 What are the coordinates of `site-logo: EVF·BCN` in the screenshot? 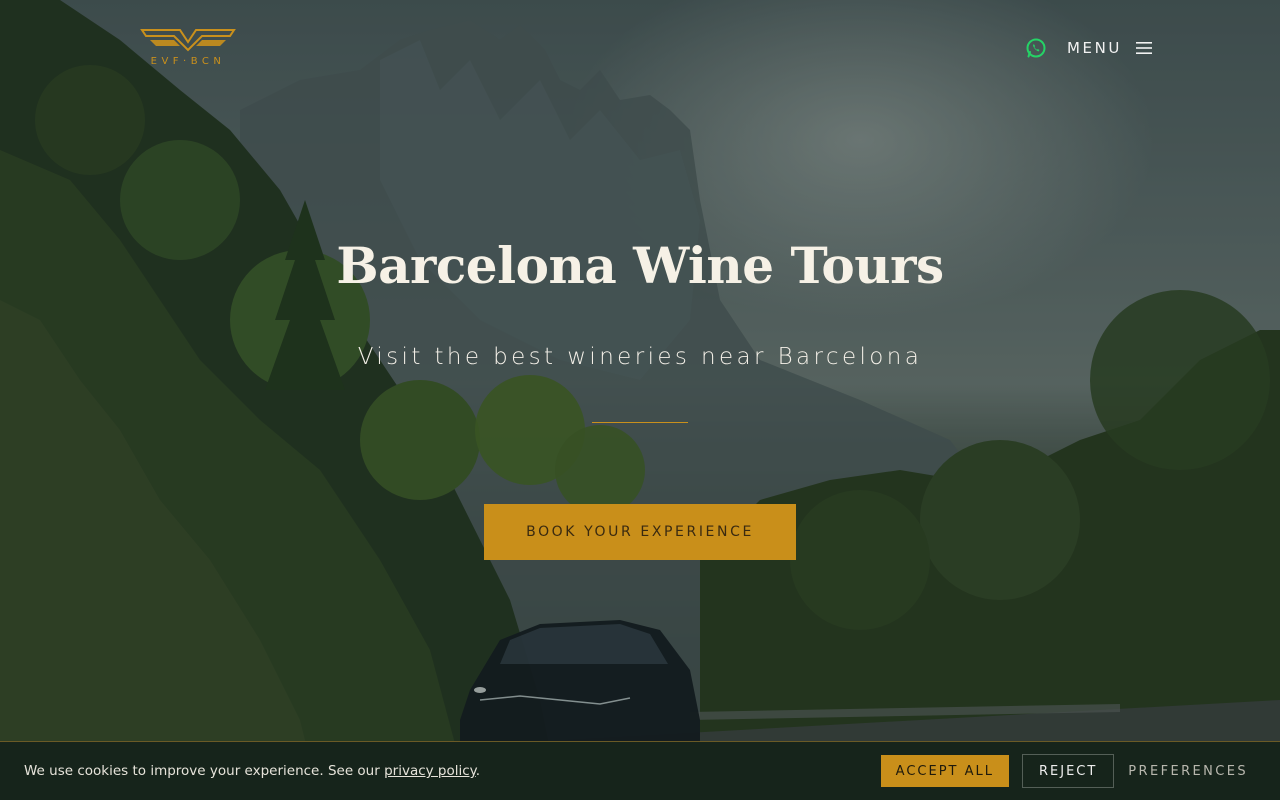 It's located at (188, 48).